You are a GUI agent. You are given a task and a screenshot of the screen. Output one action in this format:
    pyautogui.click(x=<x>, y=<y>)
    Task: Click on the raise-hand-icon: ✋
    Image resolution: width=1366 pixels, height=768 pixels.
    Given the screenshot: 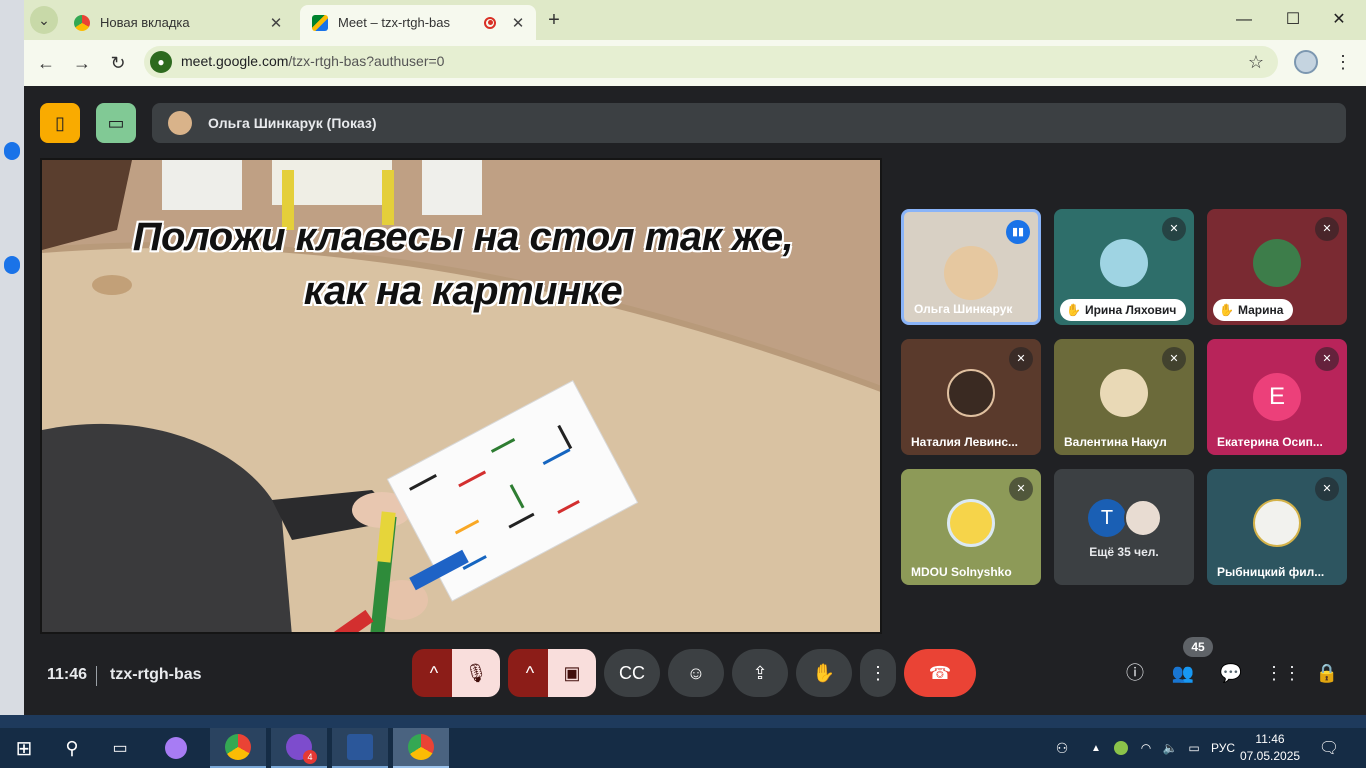 What is the action you would take?
    pyautogui.click(x=824, y=672)
    